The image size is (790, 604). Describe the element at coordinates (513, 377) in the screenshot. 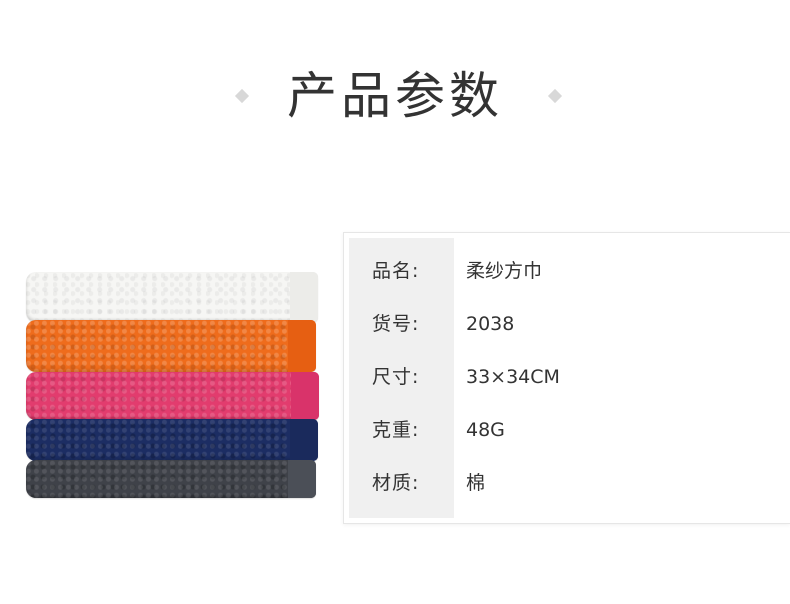

I see `spec-value: 33×34CM` at that location.